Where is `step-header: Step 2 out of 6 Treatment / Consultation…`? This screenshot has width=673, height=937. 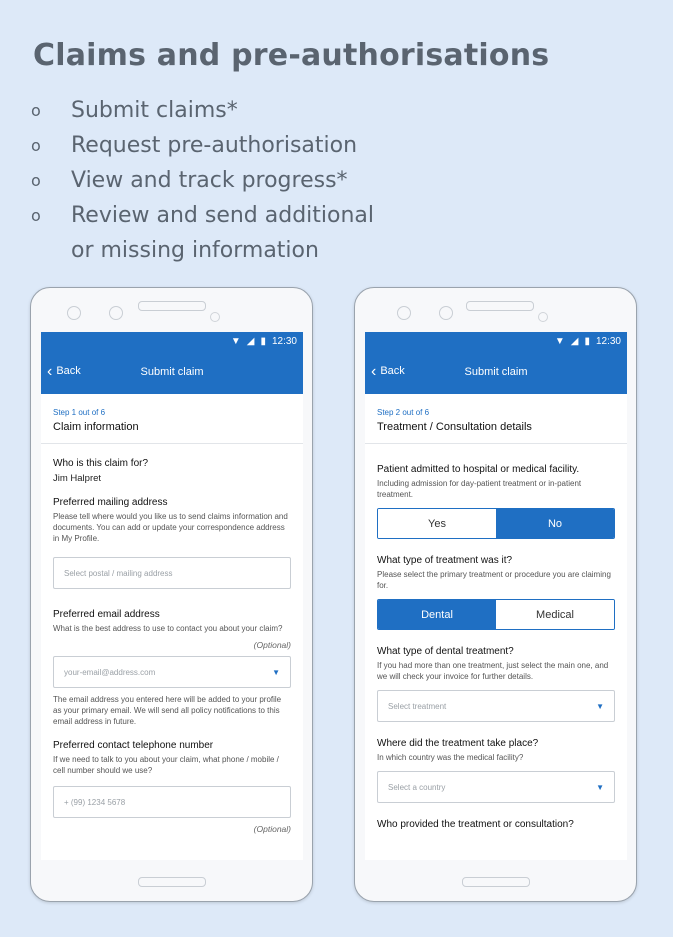 step-header: Step 2 out of 6 Treatment / Consultation… is located at coordinates (496, 419).